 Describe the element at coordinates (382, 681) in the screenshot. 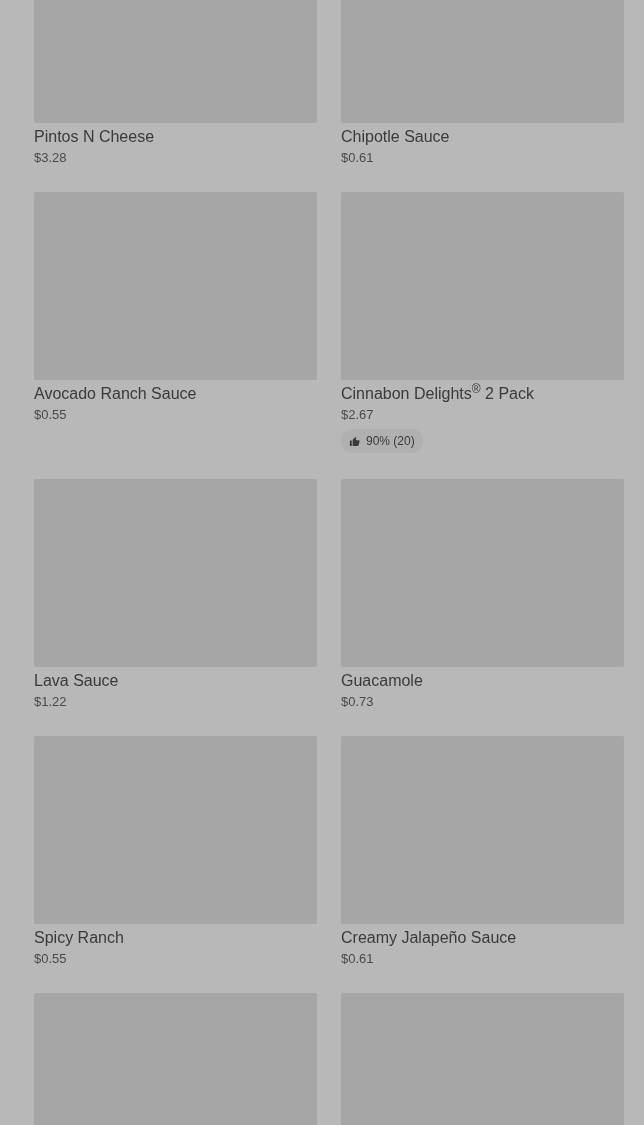

I see `product-name: Guacamole` at that location.